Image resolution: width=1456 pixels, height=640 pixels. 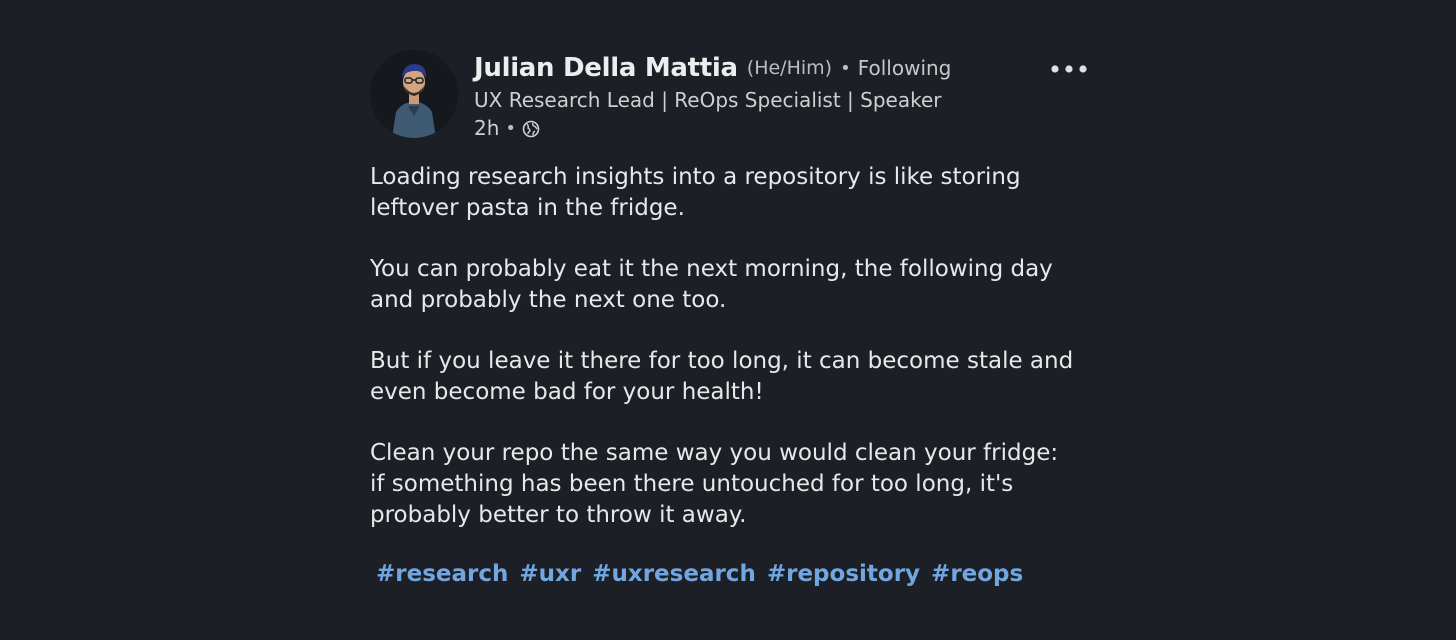 I want to click on more-options-icon, so click(x=1069, y=69).